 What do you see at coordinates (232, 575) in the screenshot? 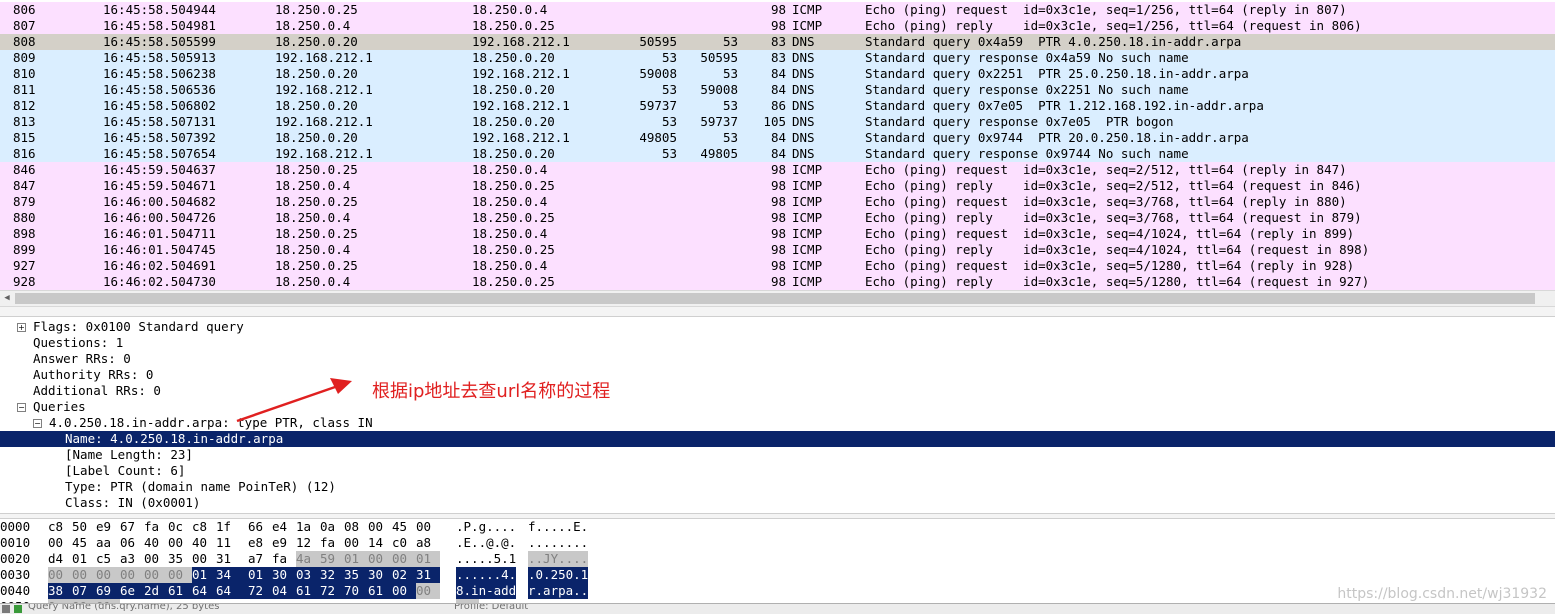
I see `hexdump-byte: 34` at bounding box center [232, 575].